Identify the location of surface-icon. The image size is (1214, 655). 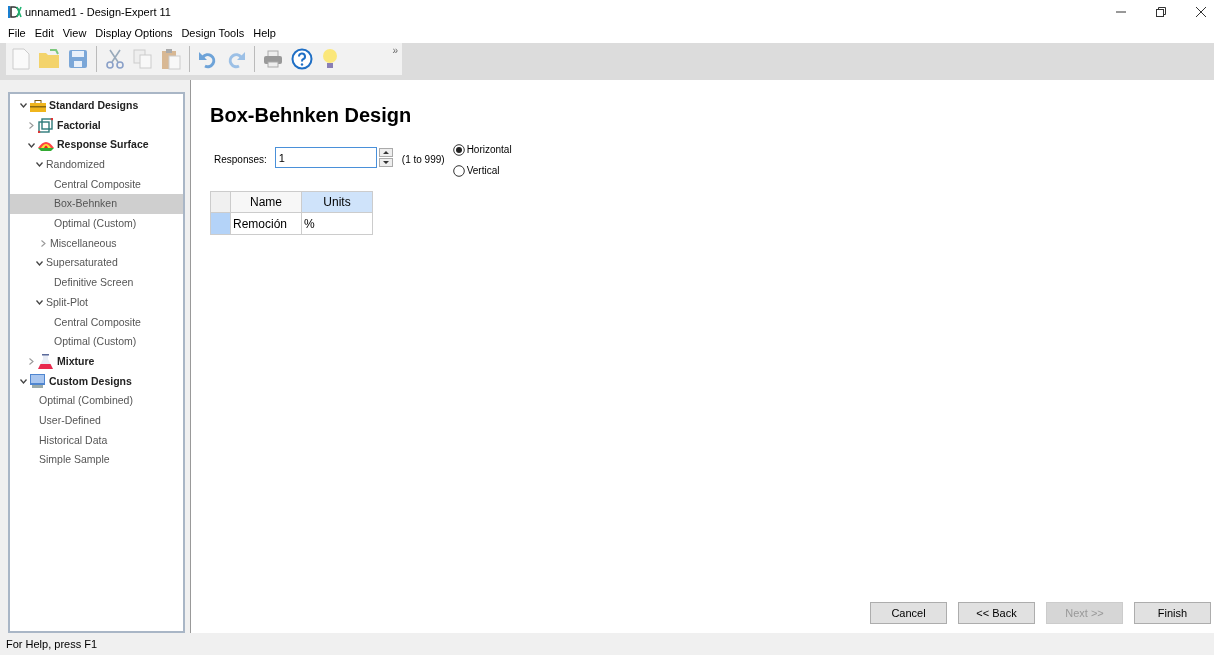
(46, 145).